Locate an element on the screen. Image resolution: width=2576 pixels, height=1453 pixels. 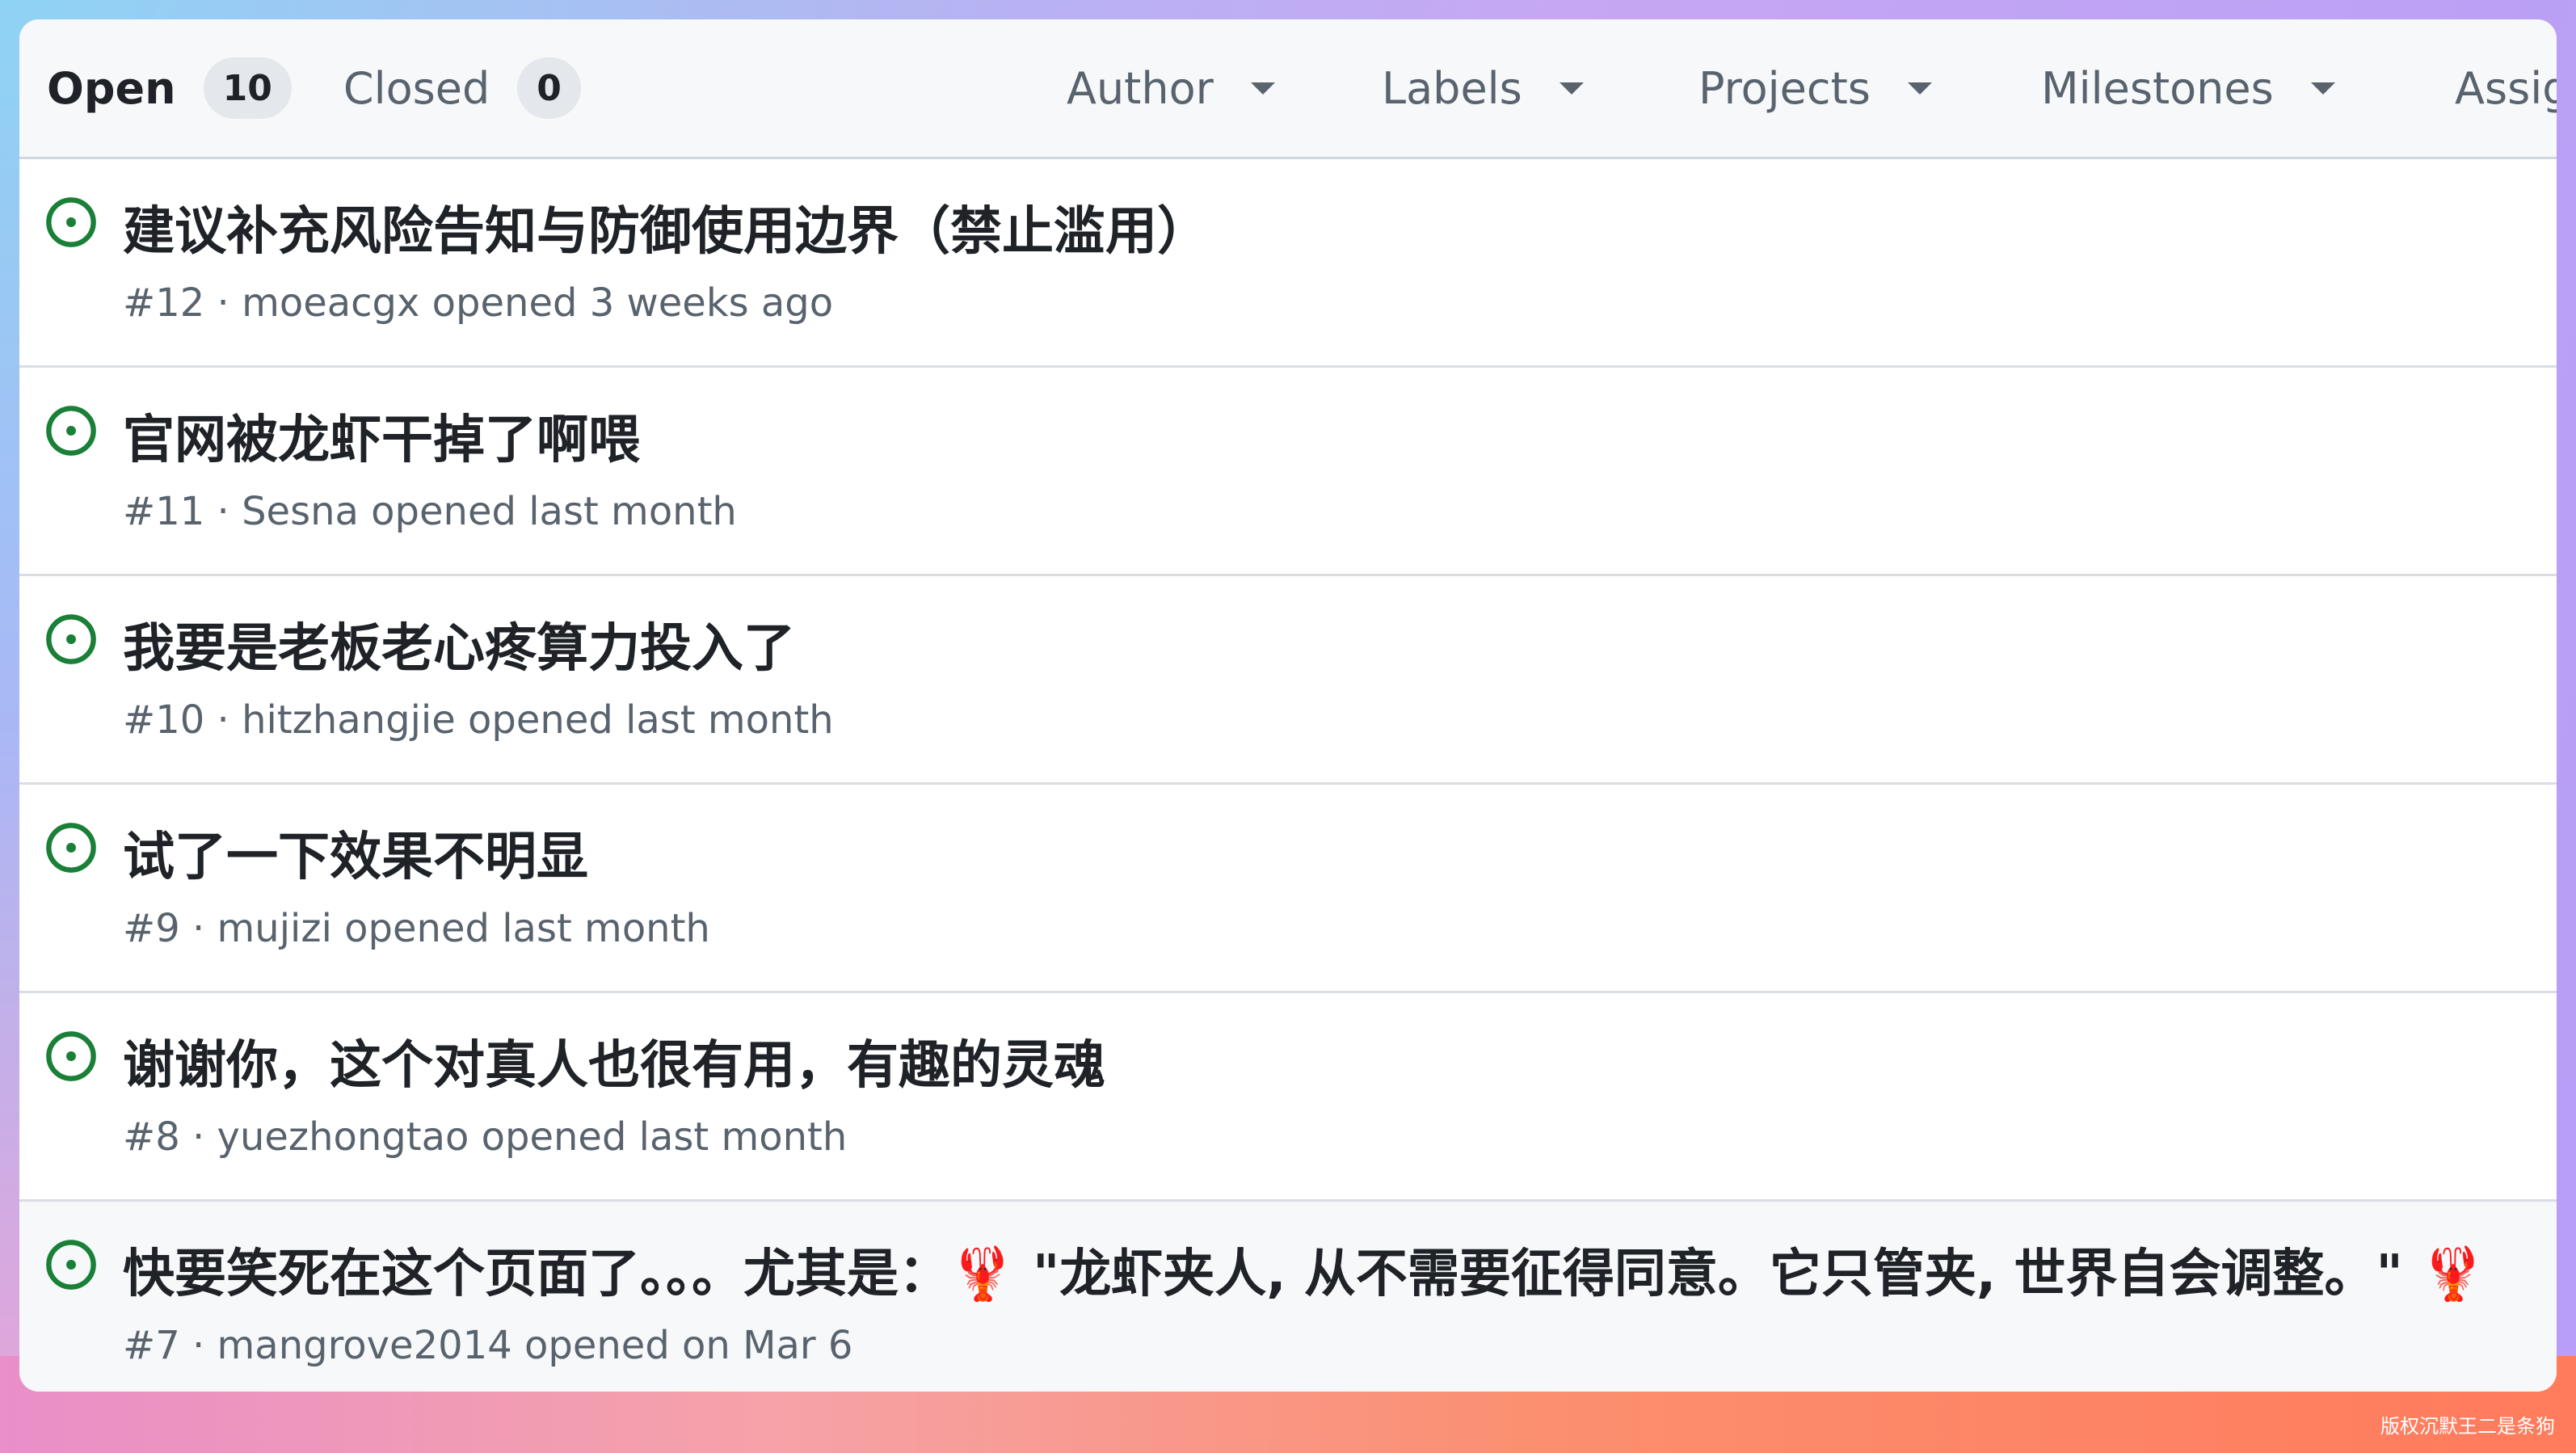
closed-count-badge: 0 is located at coordinates (549, 88).